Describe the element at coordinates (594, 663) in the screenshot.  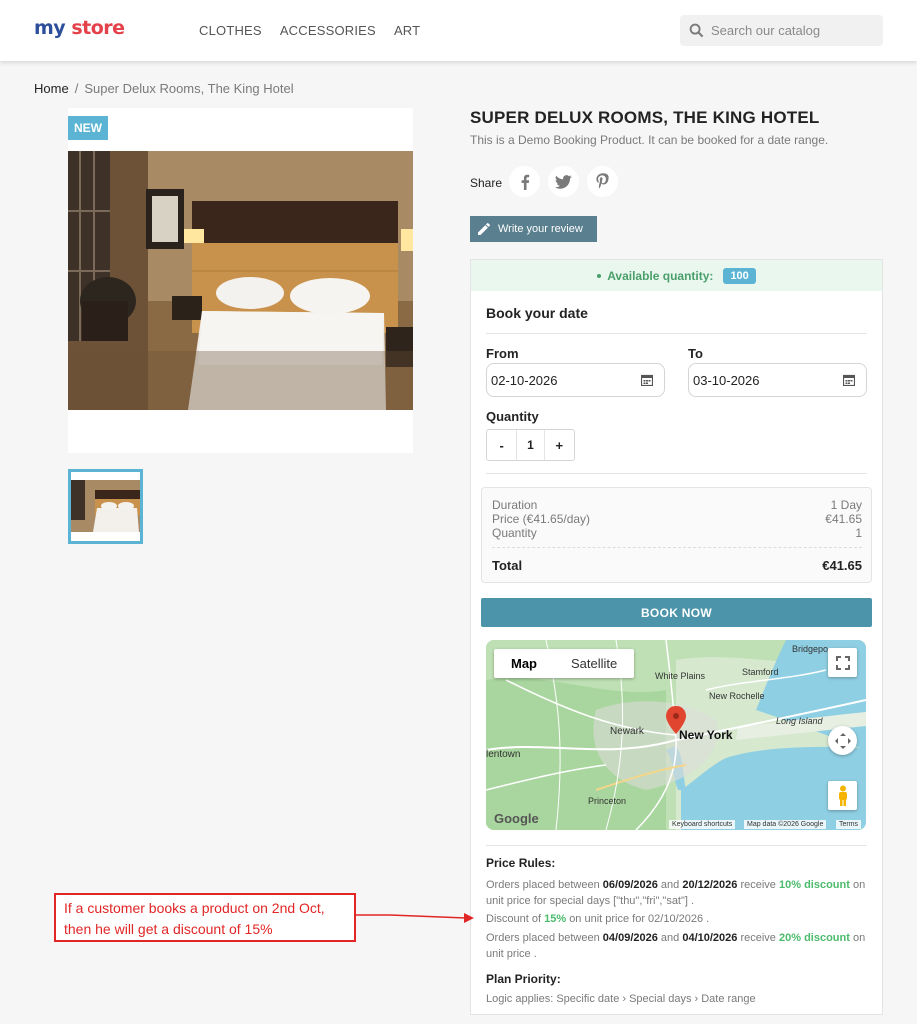
I see `map-type-satellite-button: Satellite` at that location.